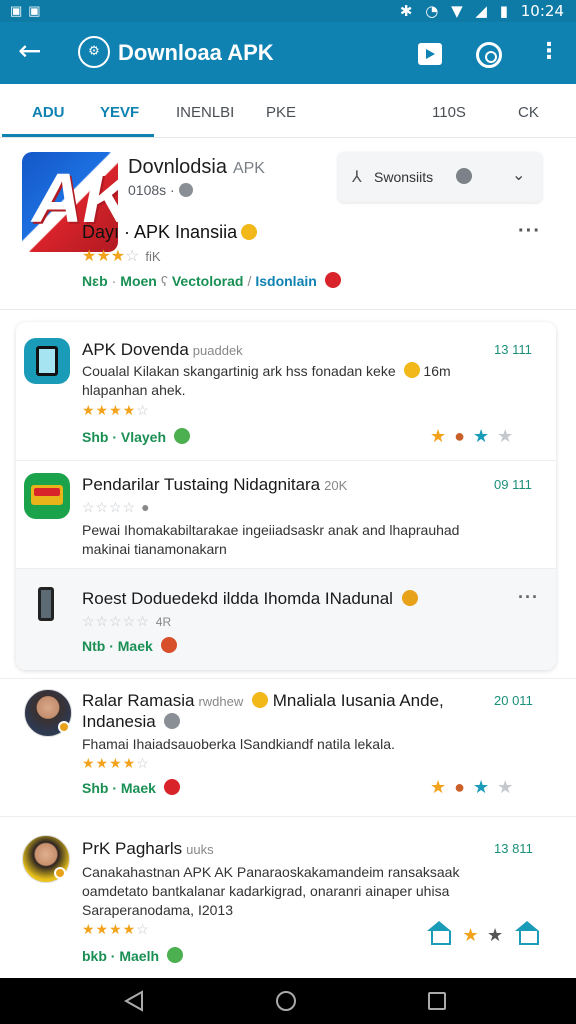 The height and width of the screenshot is (1024, 576). Describe the element at coordinates (200, 849) in the screenshot. I see `list-item-title-suffix: uuks` at that location.